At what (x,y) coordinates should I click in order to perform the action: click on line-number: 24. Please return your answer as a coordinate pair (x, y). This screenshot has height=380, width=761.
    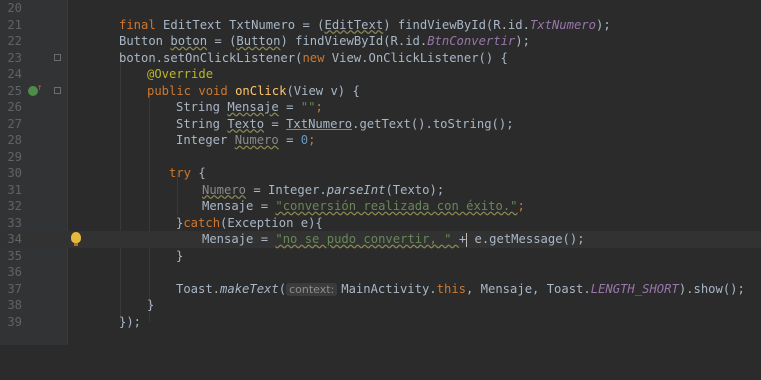
    Looking at the image, I should click on (14, 74).